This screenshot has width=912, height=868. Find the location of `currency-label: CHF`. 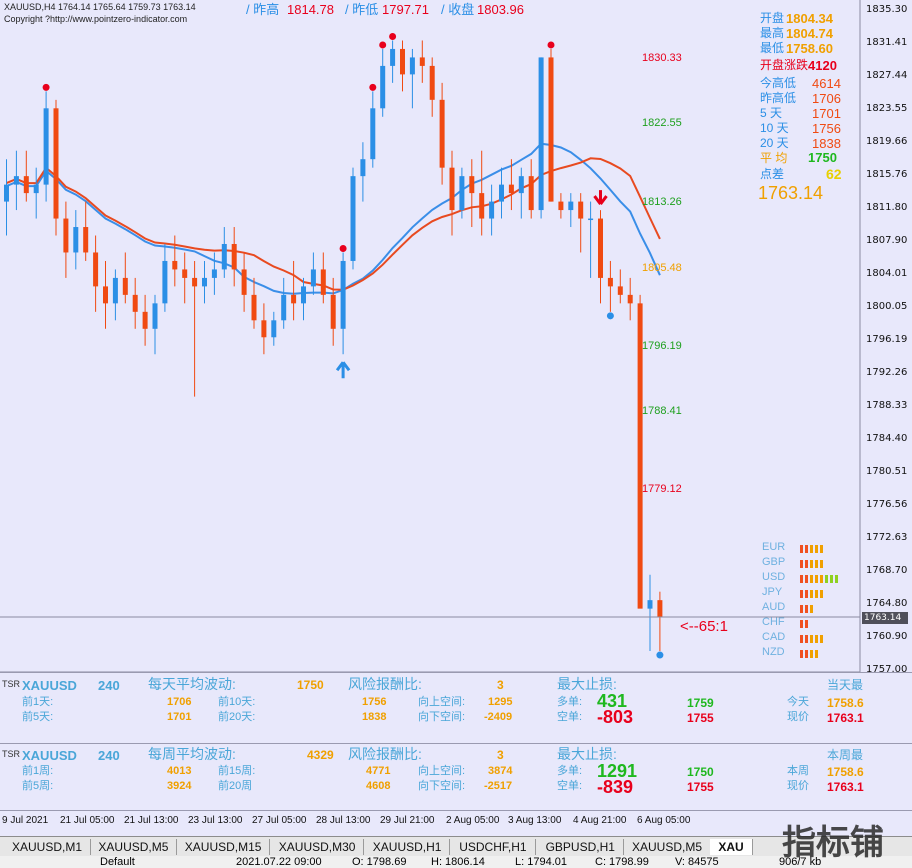

currency-label: CHF is located at coordinates (773, 622).